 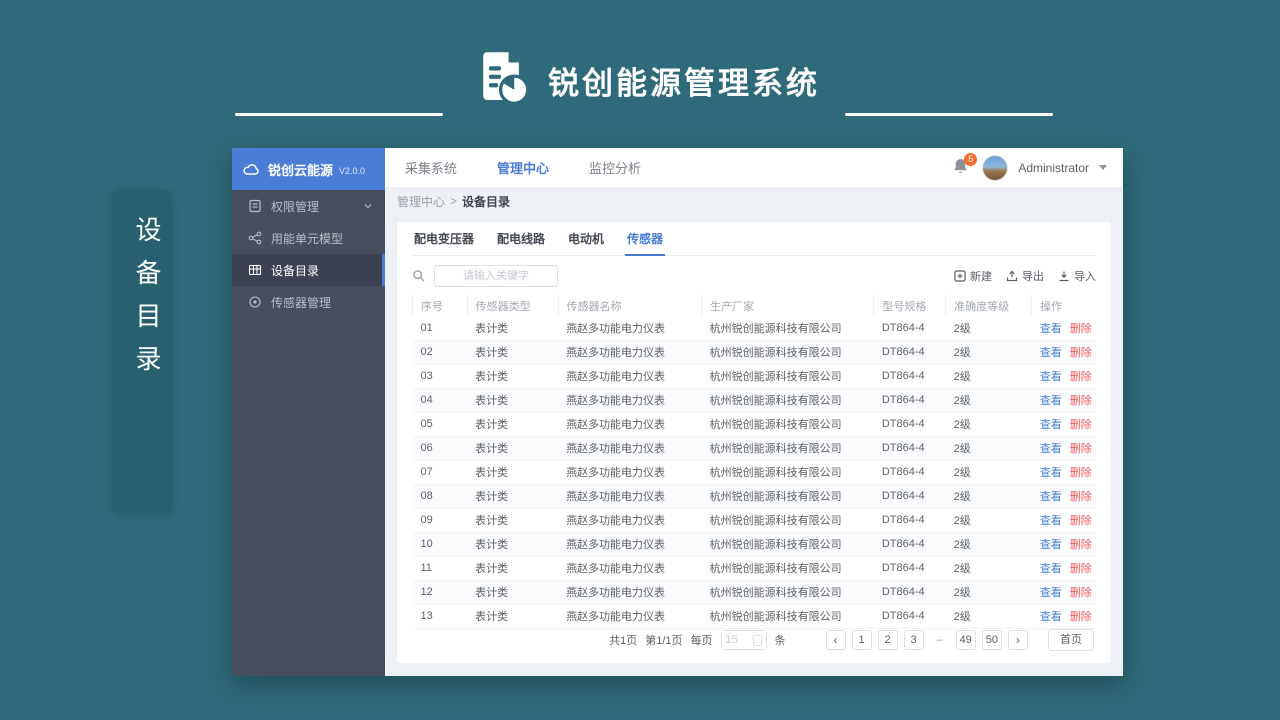 I want to click on username-label: Administrator, so click(x=1053, y=168).